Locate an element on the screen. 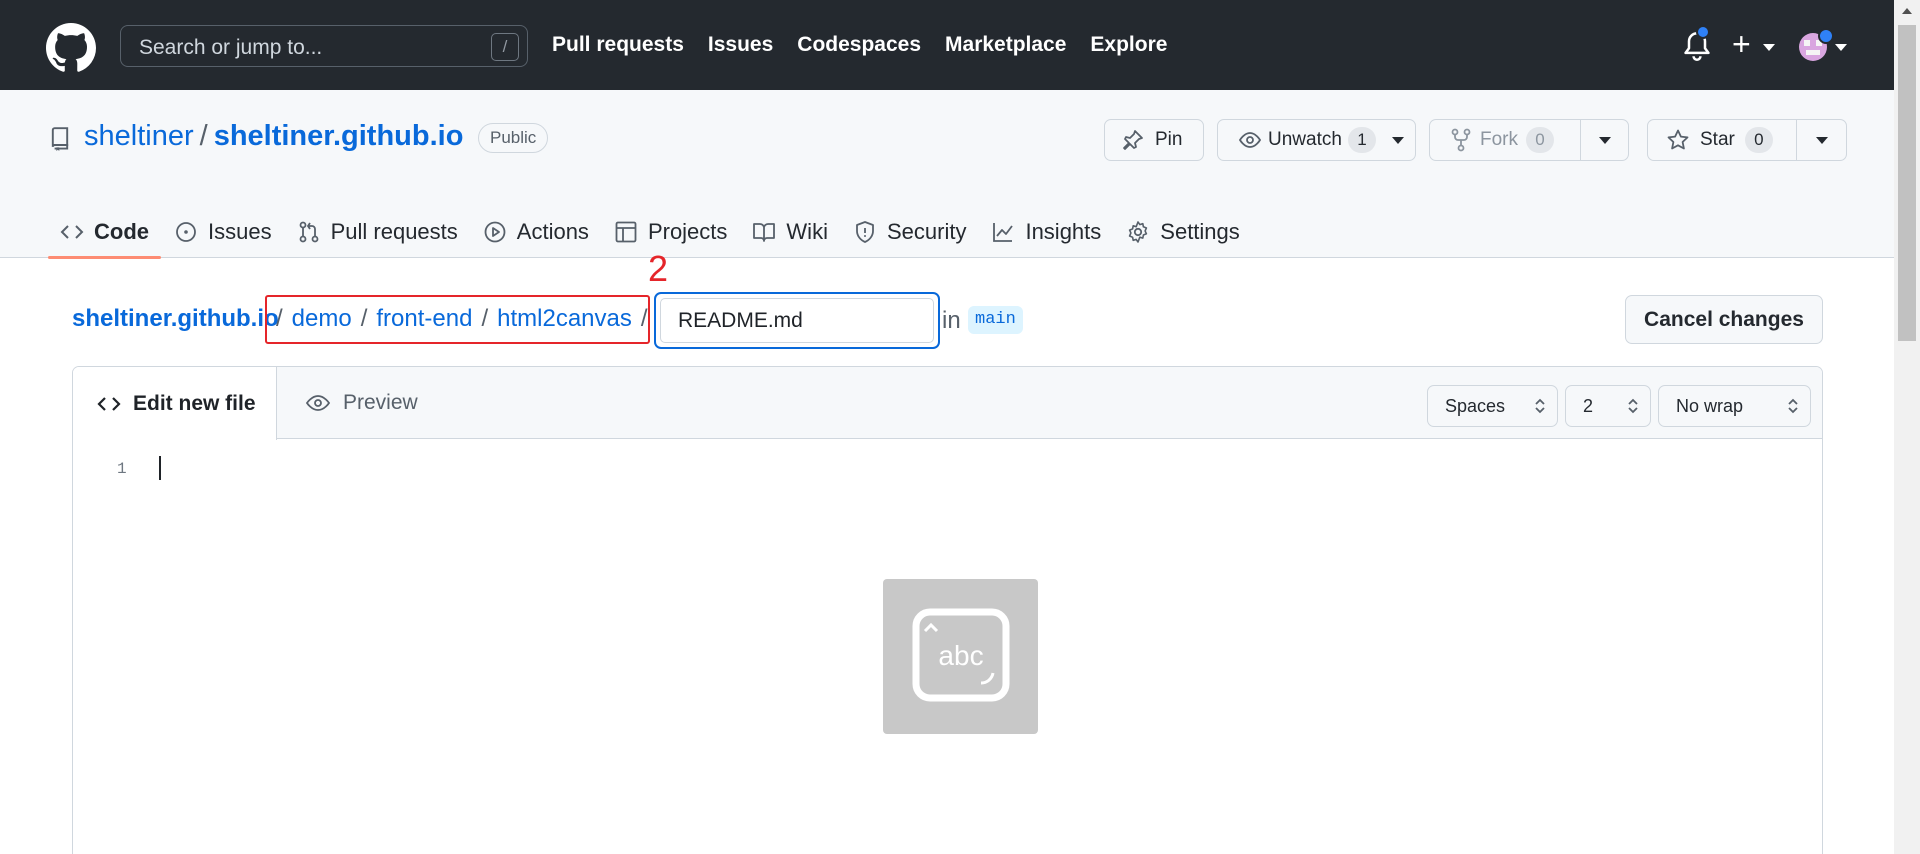 This screenshot has width=1920, height=854. scroll-up-arrow-icon is located at coordinates (1907, 11).